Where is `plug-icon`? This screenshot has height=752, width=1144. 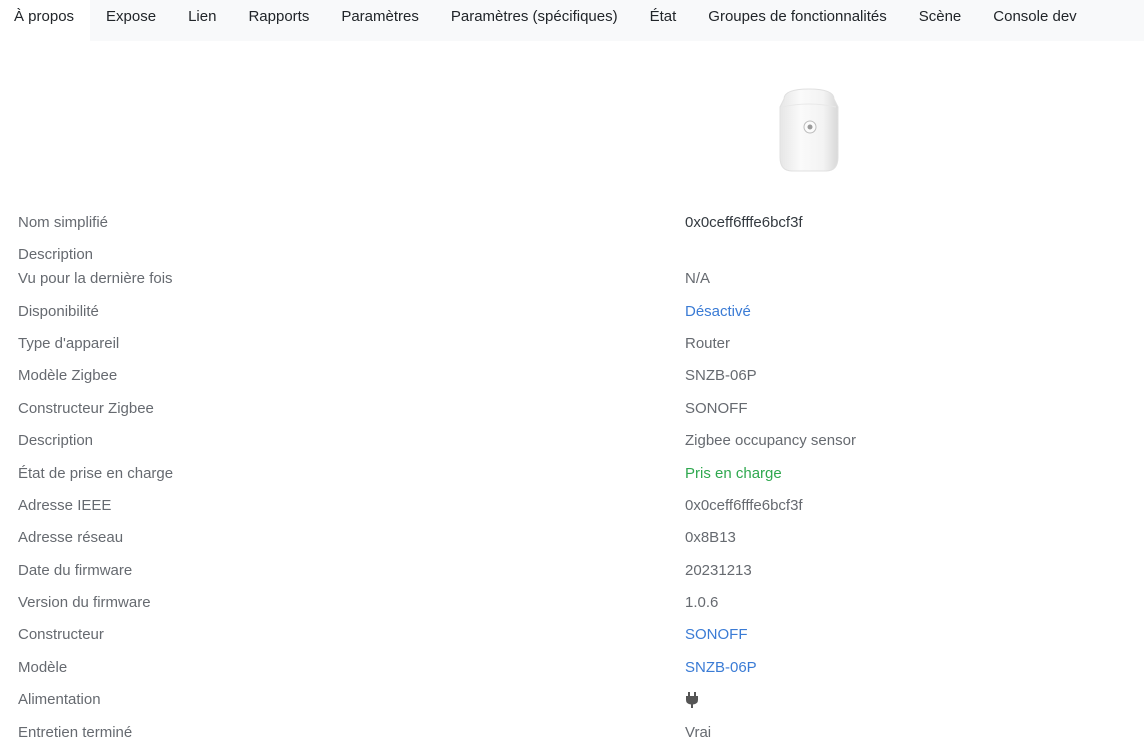
plug-icon is located at coordinates (692, 700).